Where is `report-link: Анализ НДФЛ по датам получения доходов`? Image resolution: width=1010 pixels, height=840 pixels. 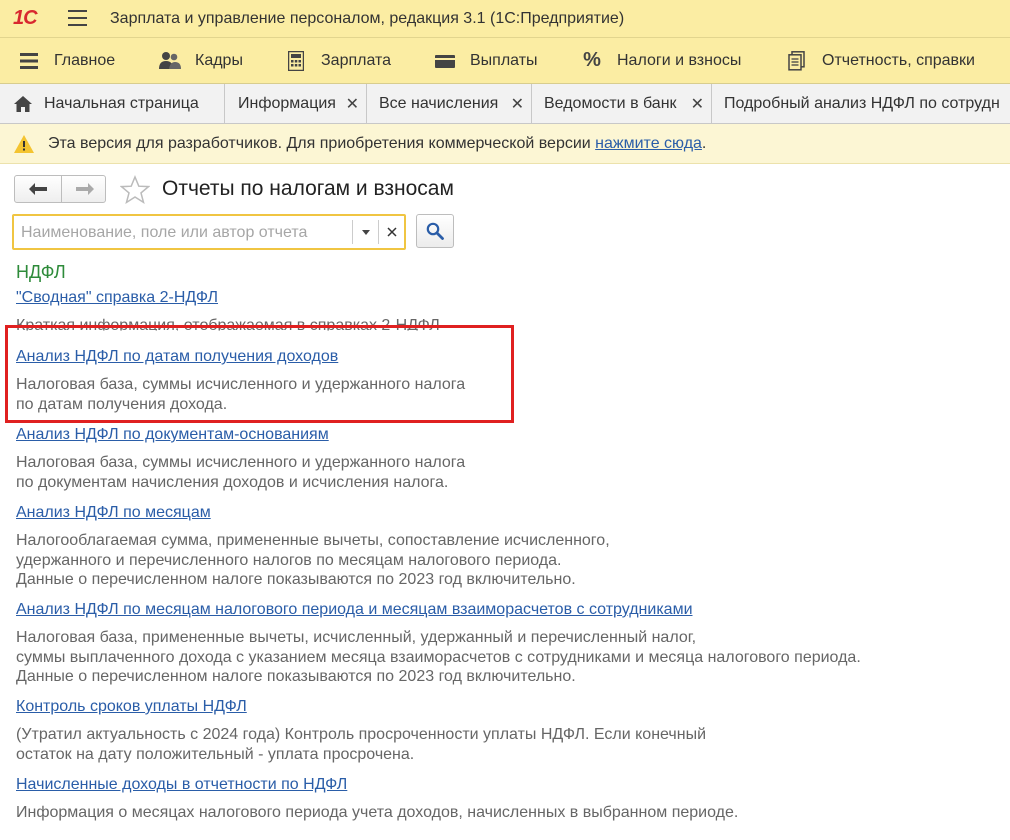
report-link: Анализ НДФЛ по датам получения доходов is located at coordinates (177, 357).